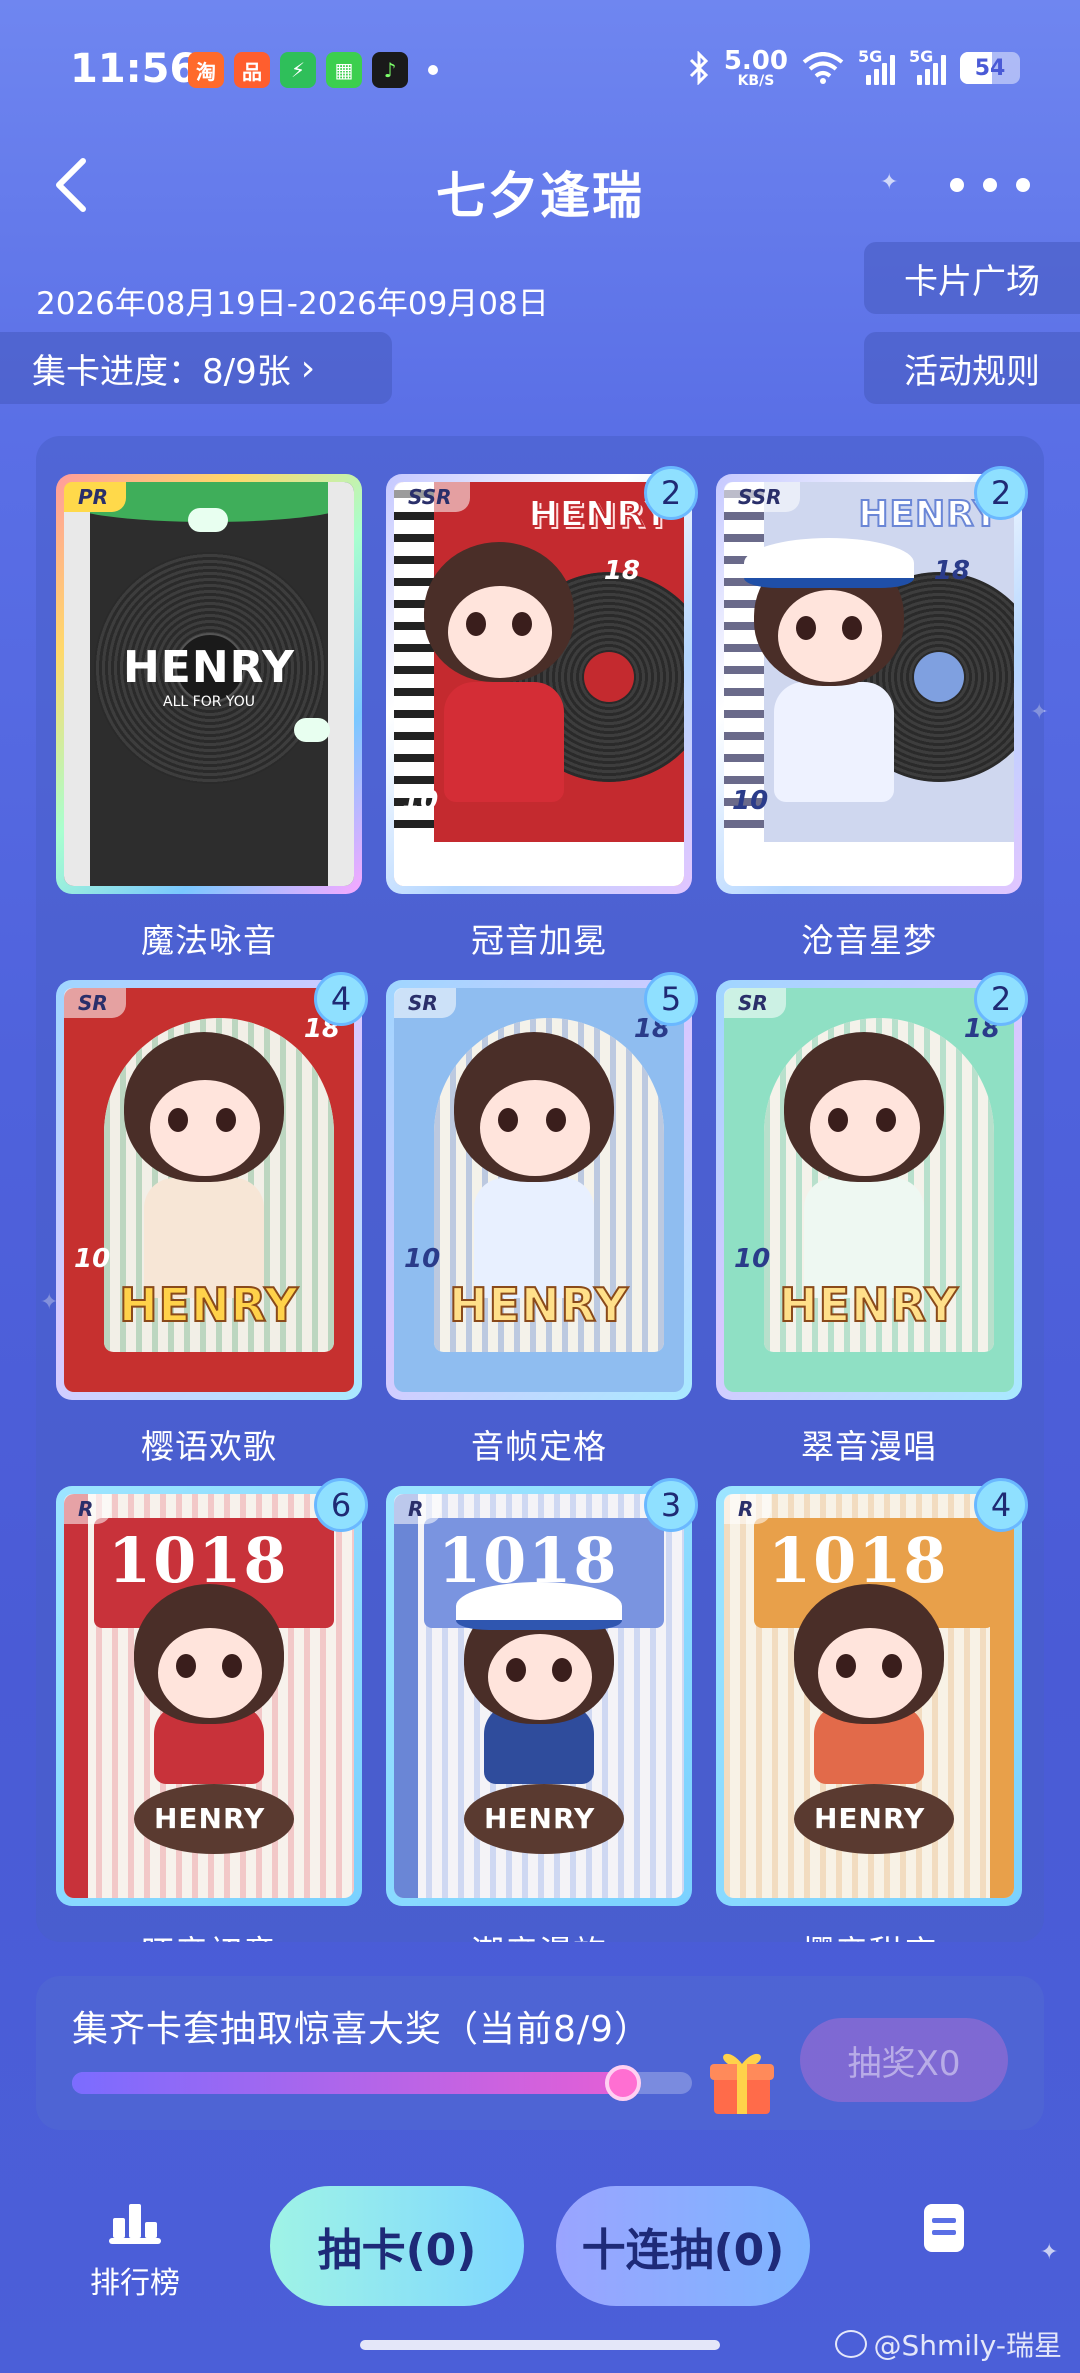 The width and height of the screenshot is (1080, 2373). I want to click on card-image: HENRY ALL FOR YOU, so click(209, 684).